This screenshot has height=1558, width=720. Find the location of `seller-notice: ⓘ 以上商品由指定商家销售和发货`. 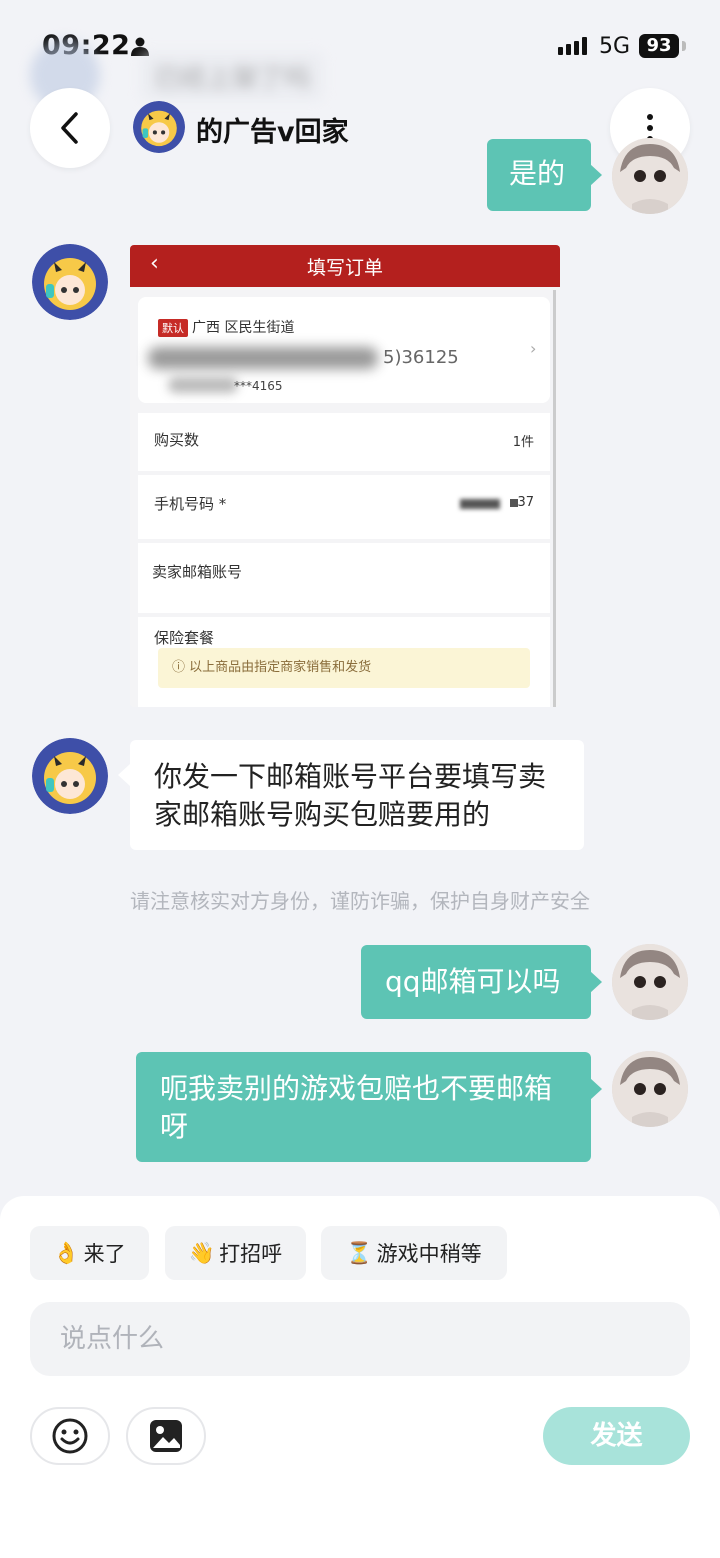

seller-notice: ⓘ 以上商品由指定商家销售和发货 is located at coordinates (344, 668).